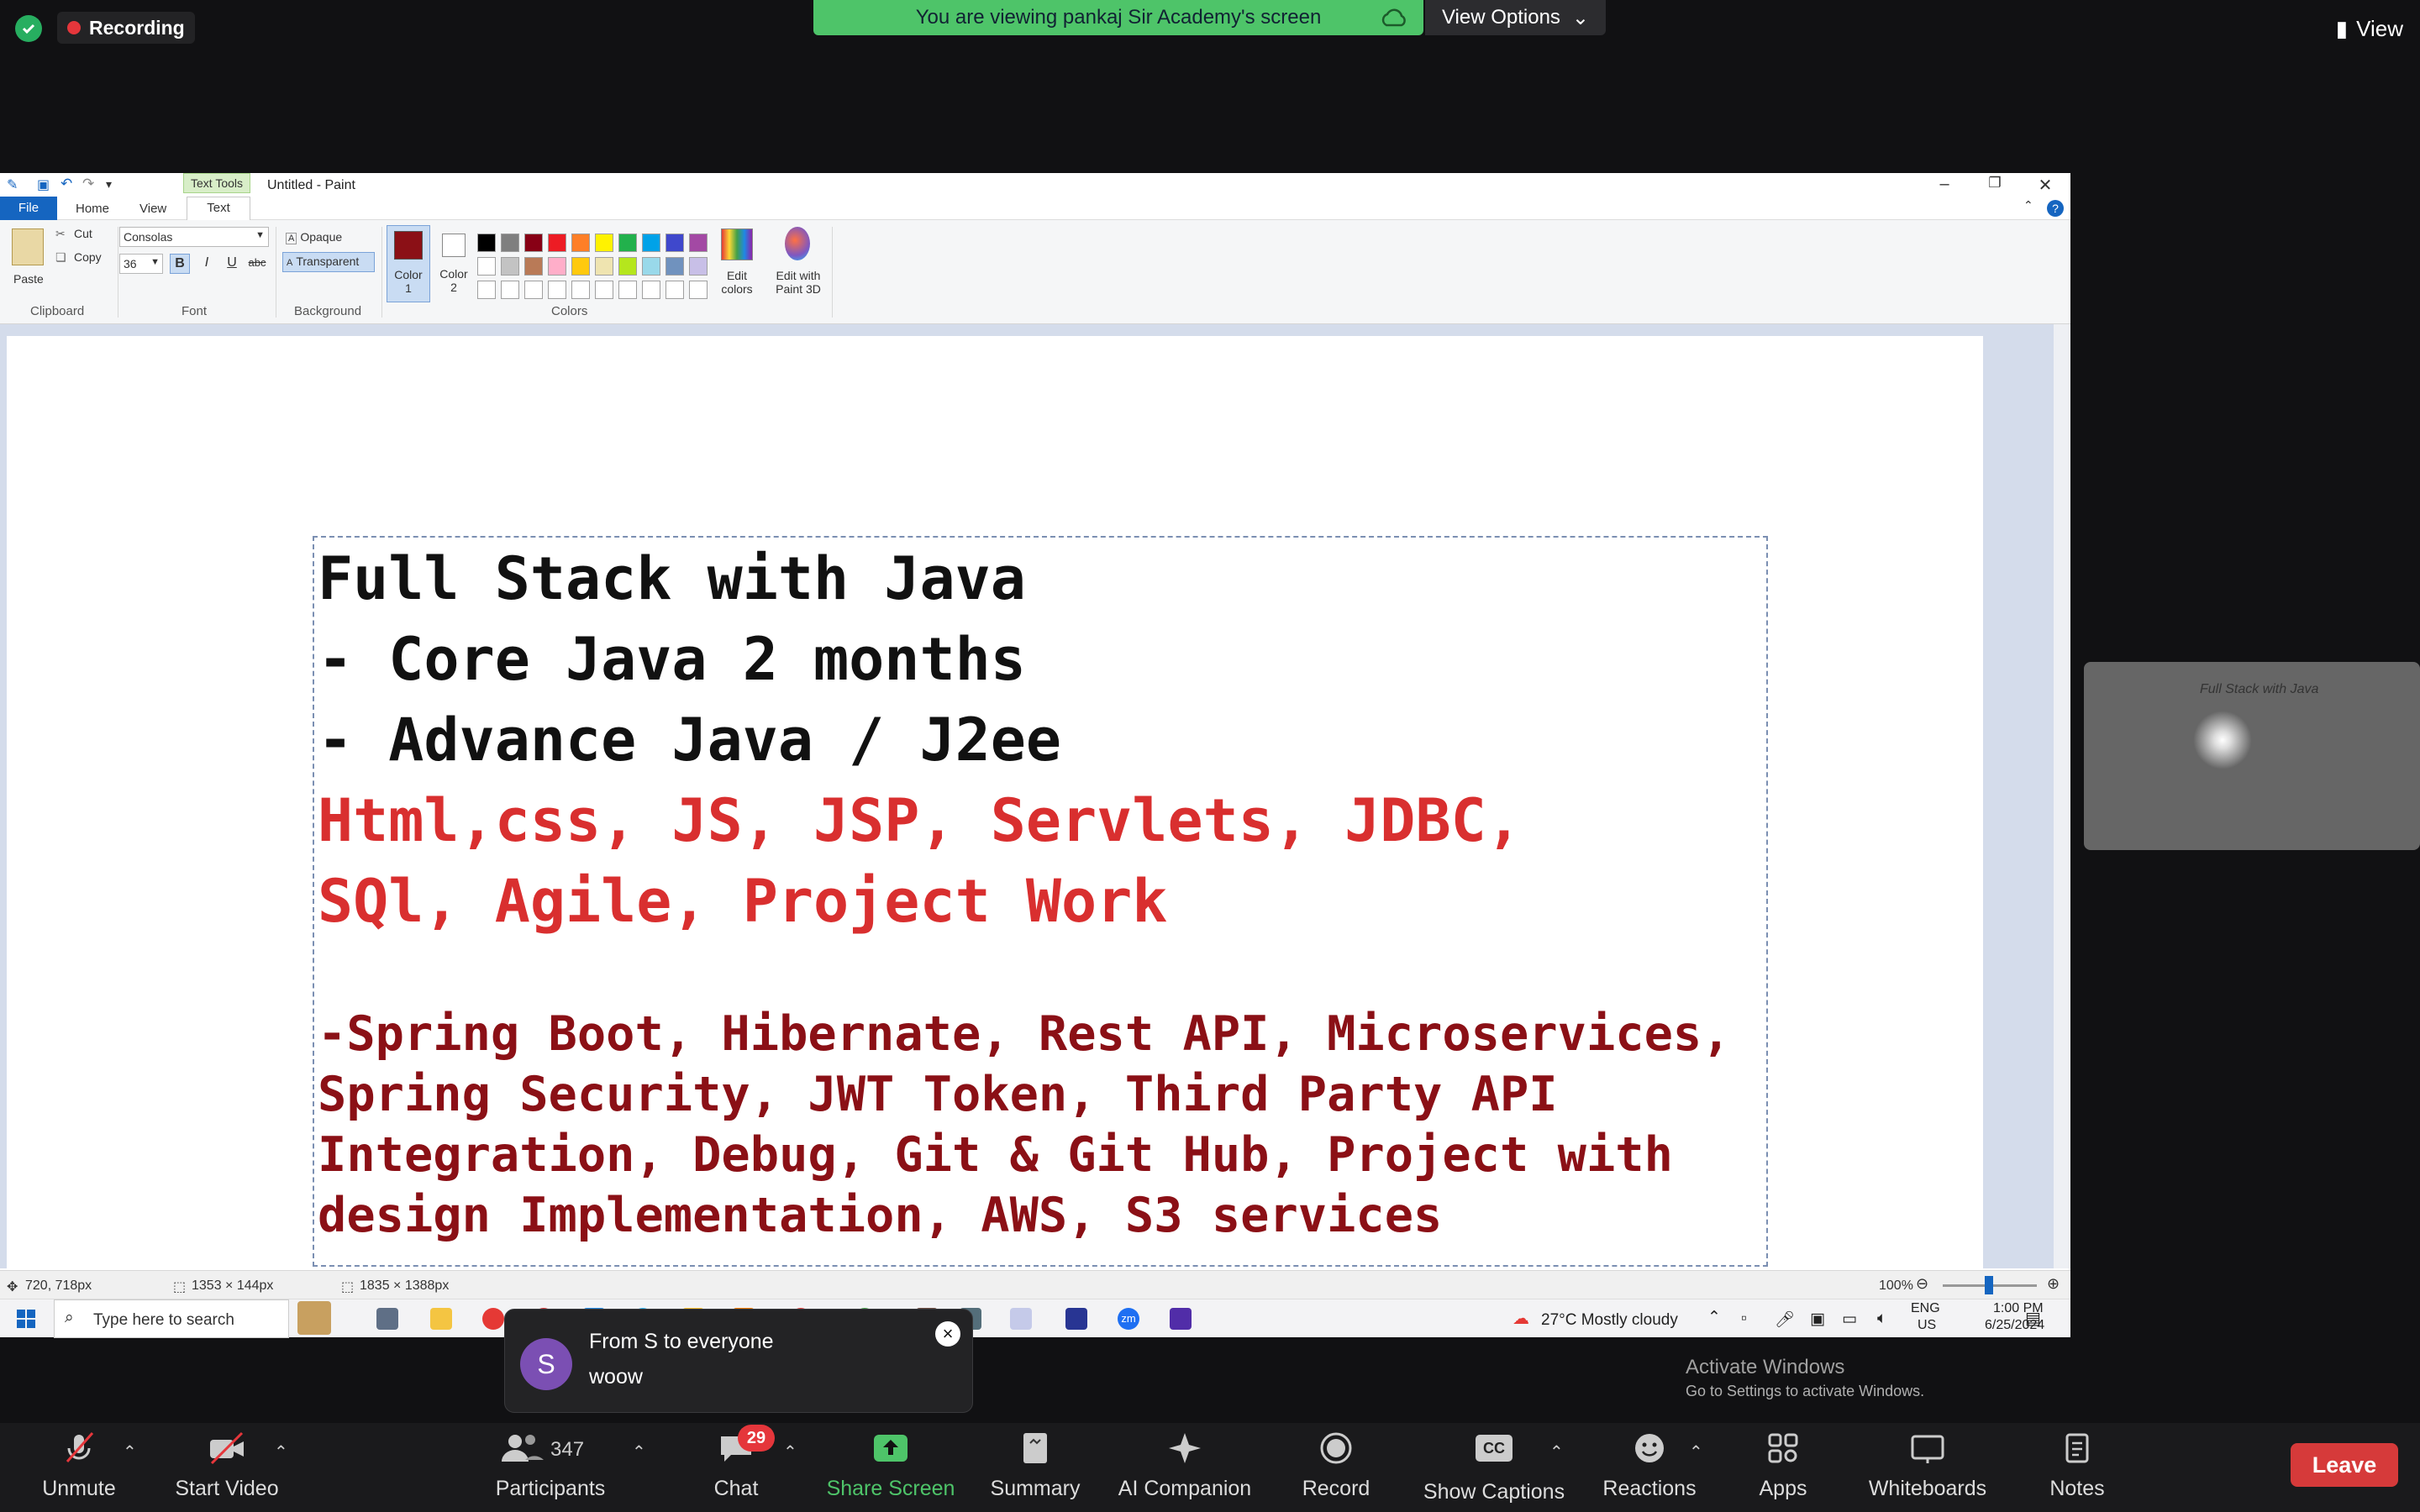 Image resolution: width=2420 pixels, height=1512 pixels. Describe the element at coordinates (798, 282) in the screenshot. I see `edit-with-paint3d-button: Edit with Paint 3D` at that location.